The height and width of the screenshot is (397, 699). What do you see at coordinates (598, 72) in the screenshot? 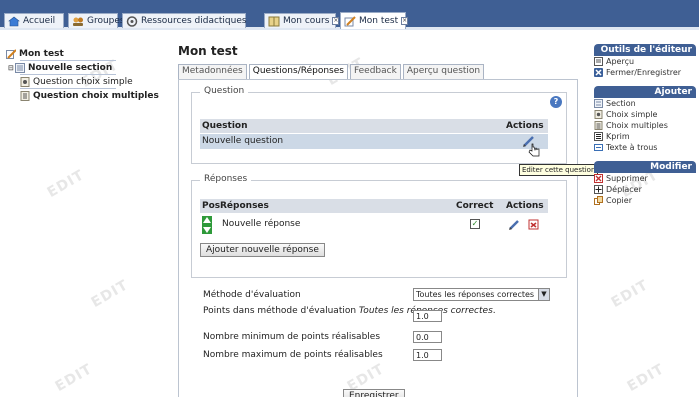
I see `close-icon` at bounding box center [598, 72].